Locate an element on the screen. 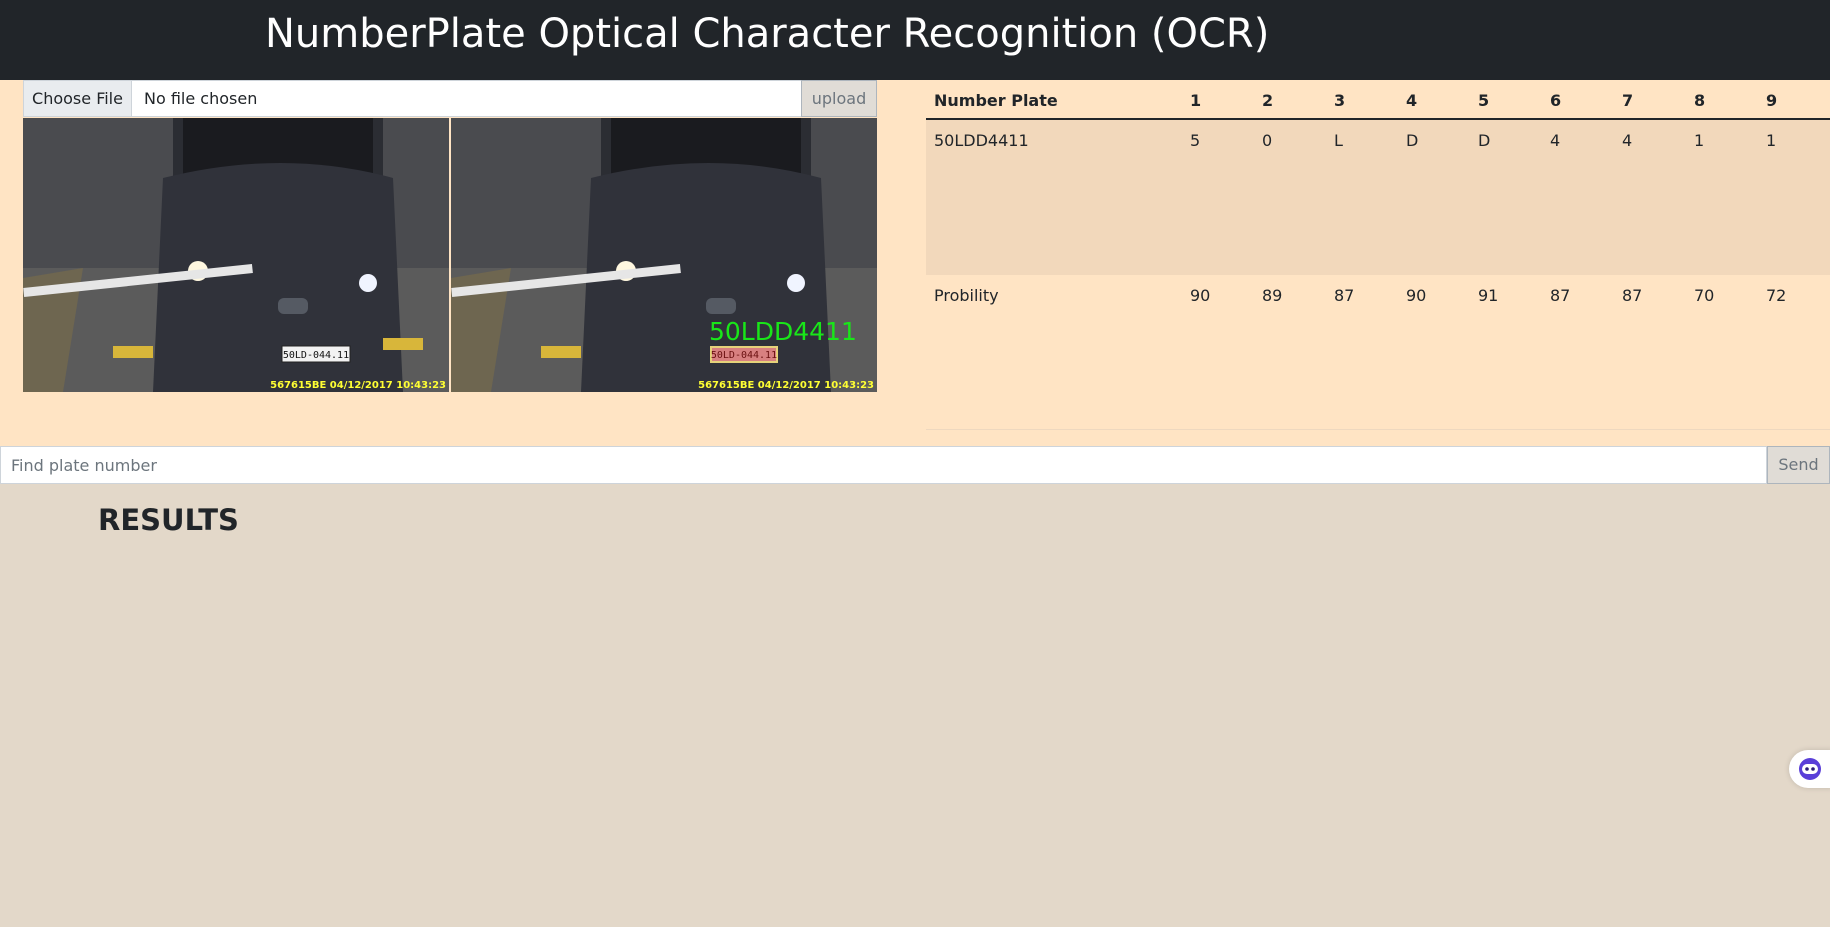  header-col: 2 is located at coordinates (1268, 100).